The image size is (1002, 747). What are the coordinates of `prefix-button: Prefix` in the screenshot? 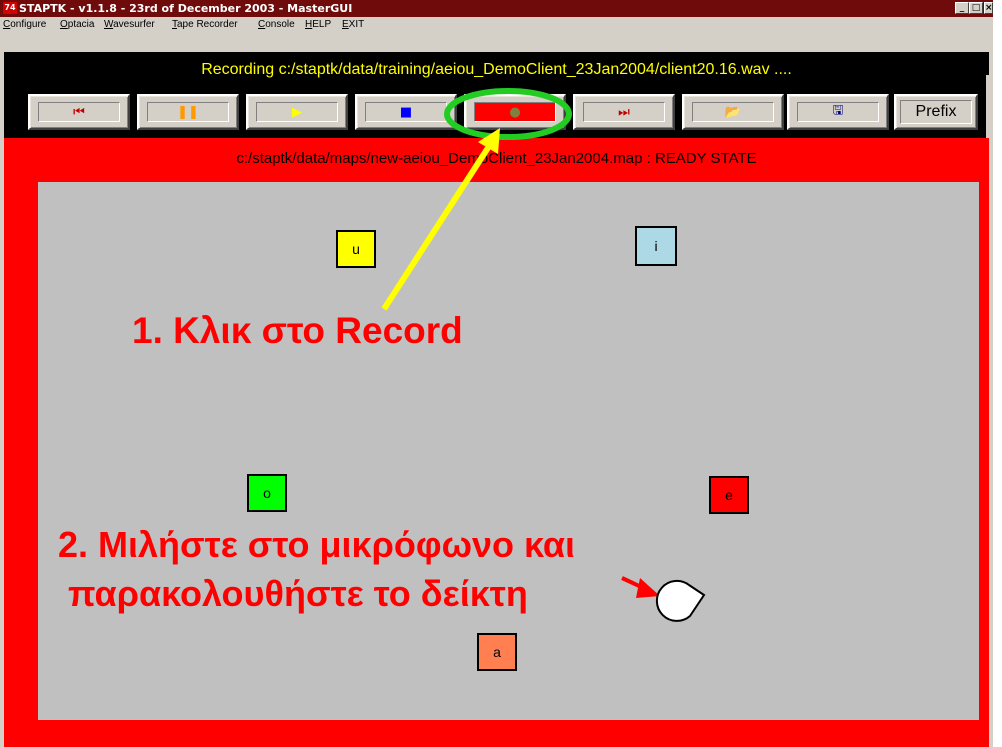 It's located at (936, 112).